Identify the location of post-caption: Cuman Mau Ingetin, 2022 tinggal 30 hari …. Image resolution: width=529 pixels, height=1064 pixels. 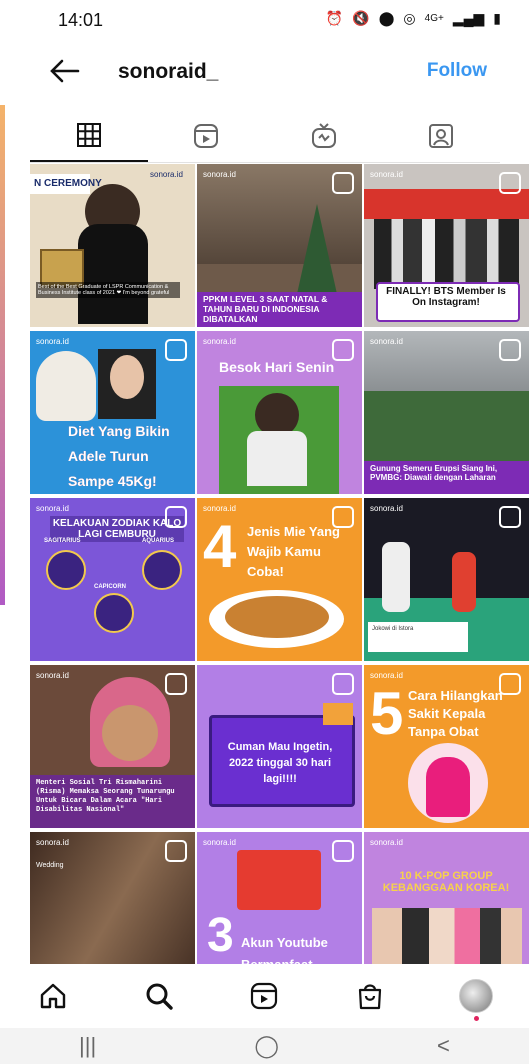
(280, 763).